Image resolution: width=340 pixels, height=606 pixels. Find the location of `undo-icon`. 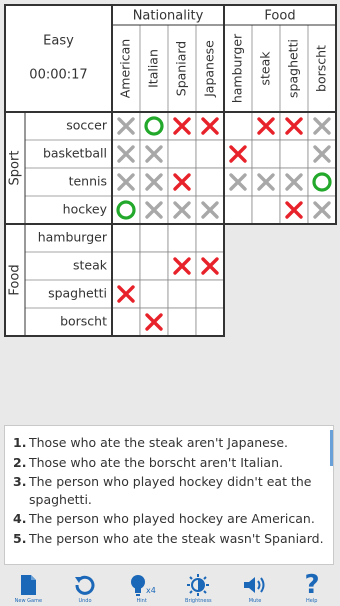

undo-icon is located at coordinates (85, 585).